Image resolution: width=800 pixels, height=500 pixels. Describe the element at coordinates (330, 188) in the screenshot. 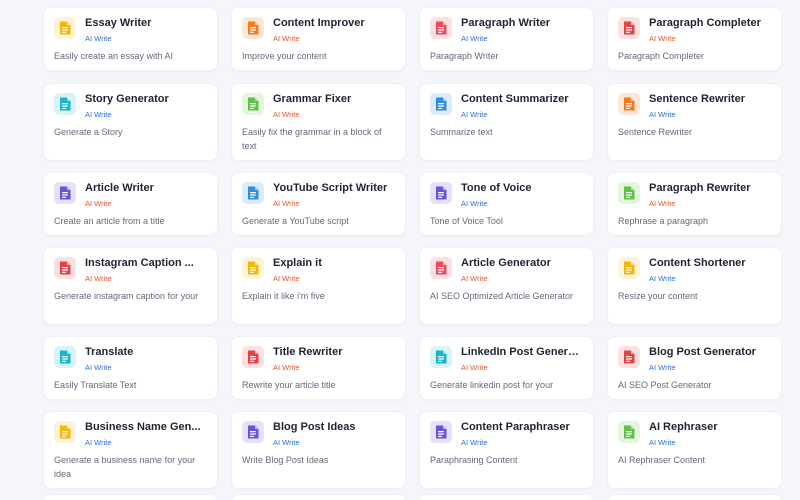

I see `tool-title: YouTube Script Writer` at that location.